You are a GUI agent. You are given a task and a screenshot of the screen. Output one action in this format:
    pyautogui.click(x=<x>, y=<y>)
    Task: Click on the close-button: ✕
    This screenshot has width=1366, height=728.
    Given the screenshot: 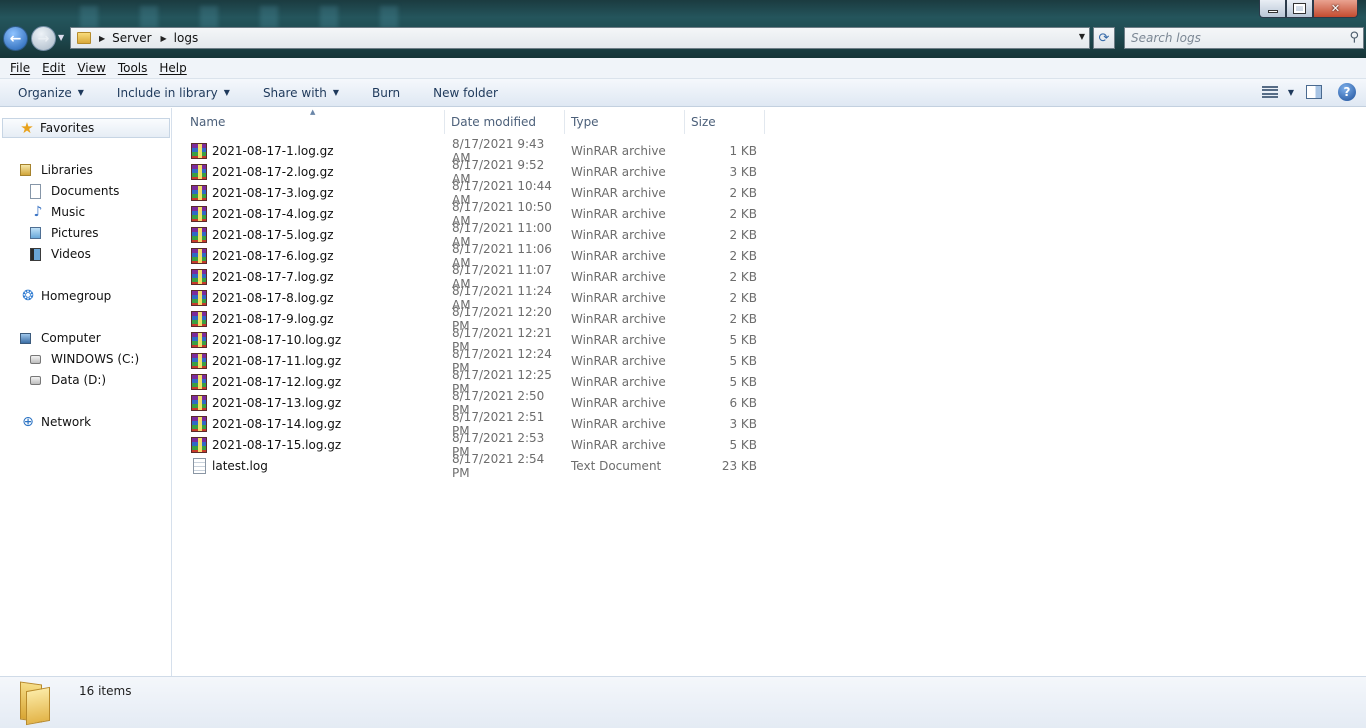 What is the action you would take?
    pyautogui.click(x=1335, y=9)
    